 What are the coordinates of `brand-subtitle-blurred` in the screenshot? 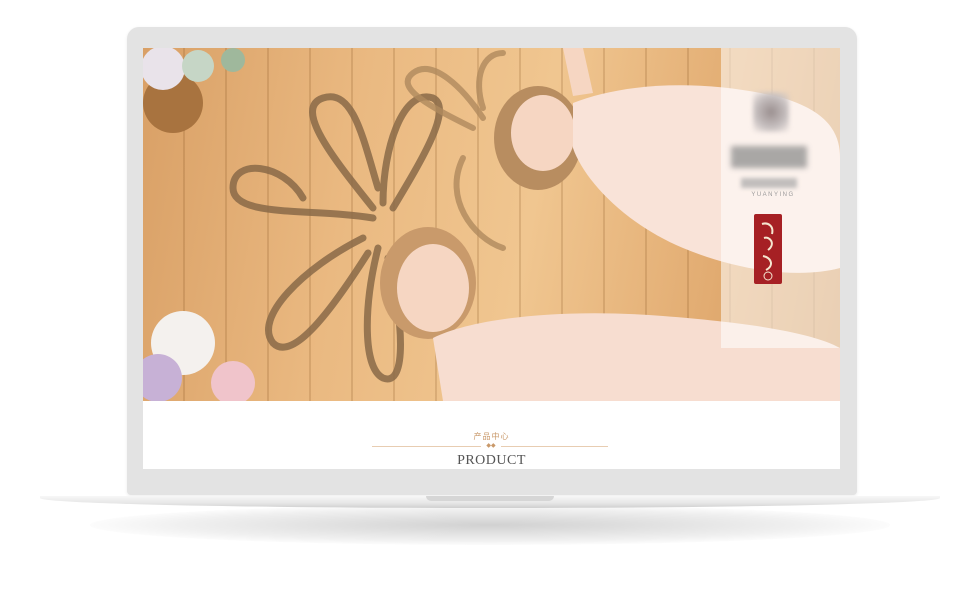 It's located at (769, 183).